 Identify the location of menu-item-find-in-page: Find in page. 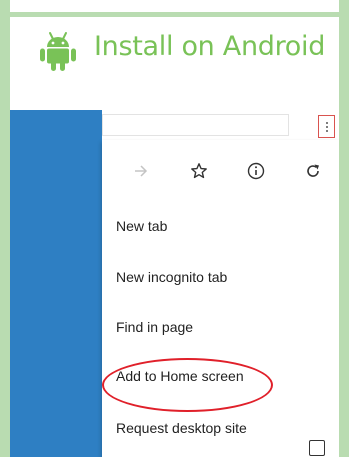
(154, 327).